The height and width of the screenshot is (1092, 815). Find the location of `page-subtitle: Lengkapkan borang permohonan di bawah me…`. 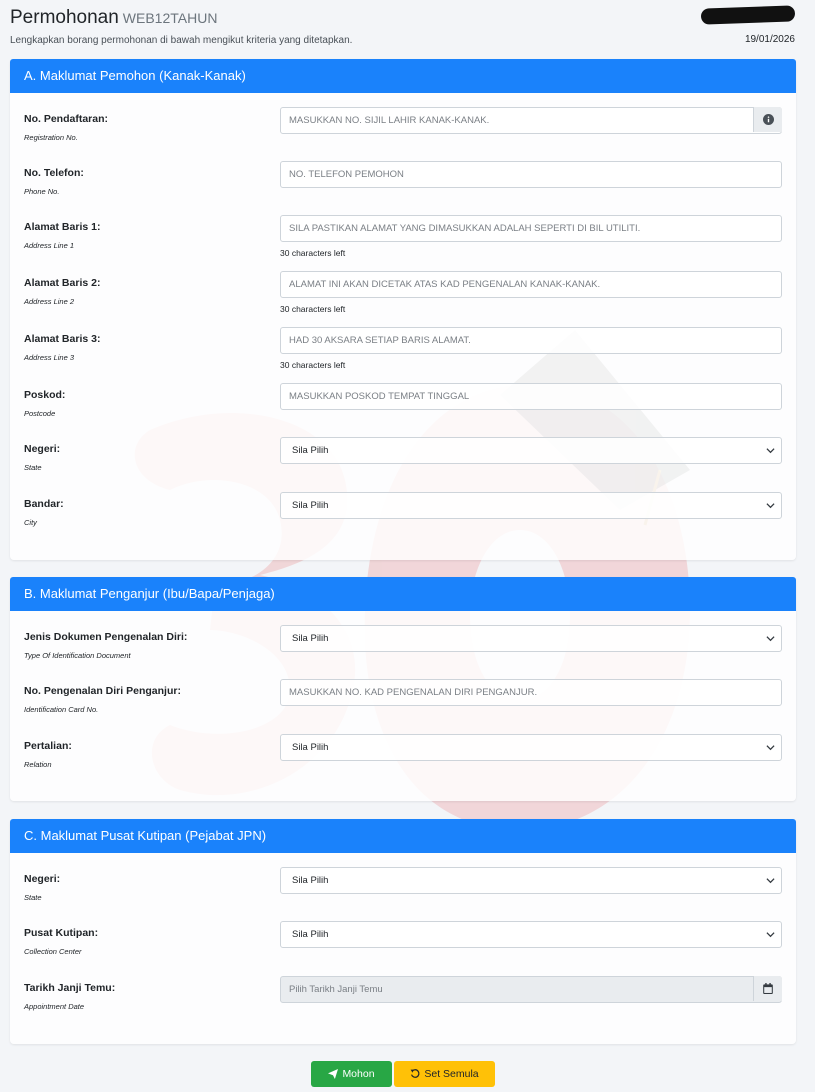

page-subtitle: Lengkapkan borang permohonan di bawah me… is located at coordinates (181, 40).